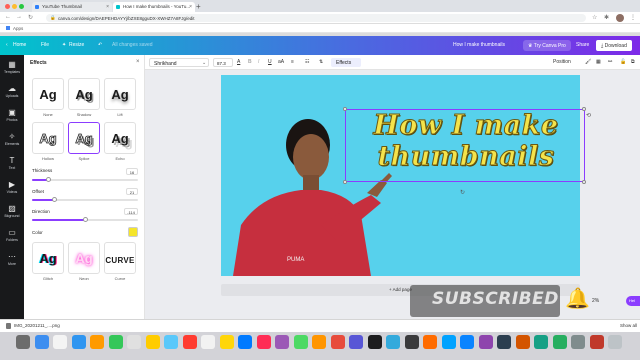 Image resolution: width=640 pixels, height=360 pixels. I want to click on show-all-downloads: Show all, so click(628, 325).